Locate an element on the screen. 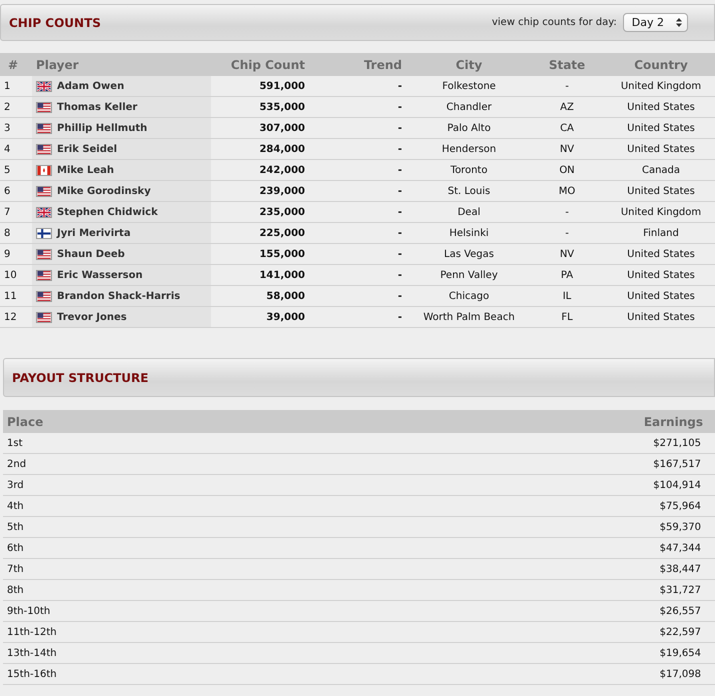 The width and height of the screenshot is (715, 696). table-cell: $19,654 is located at coordinates (537, 653).